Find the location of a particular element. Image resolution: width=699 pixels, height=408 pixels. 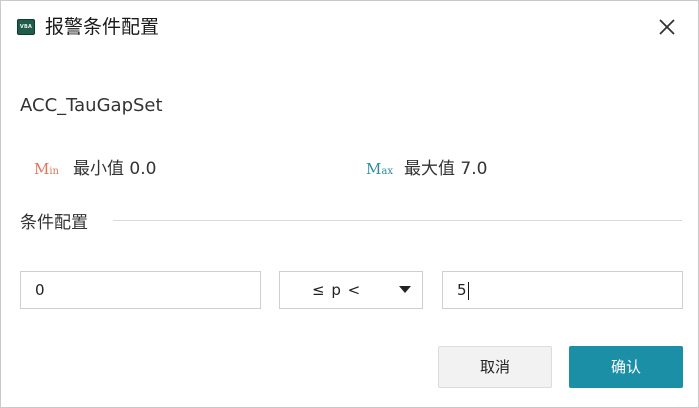

lower-bound-input: 0 is located at coordinates (140, 290).